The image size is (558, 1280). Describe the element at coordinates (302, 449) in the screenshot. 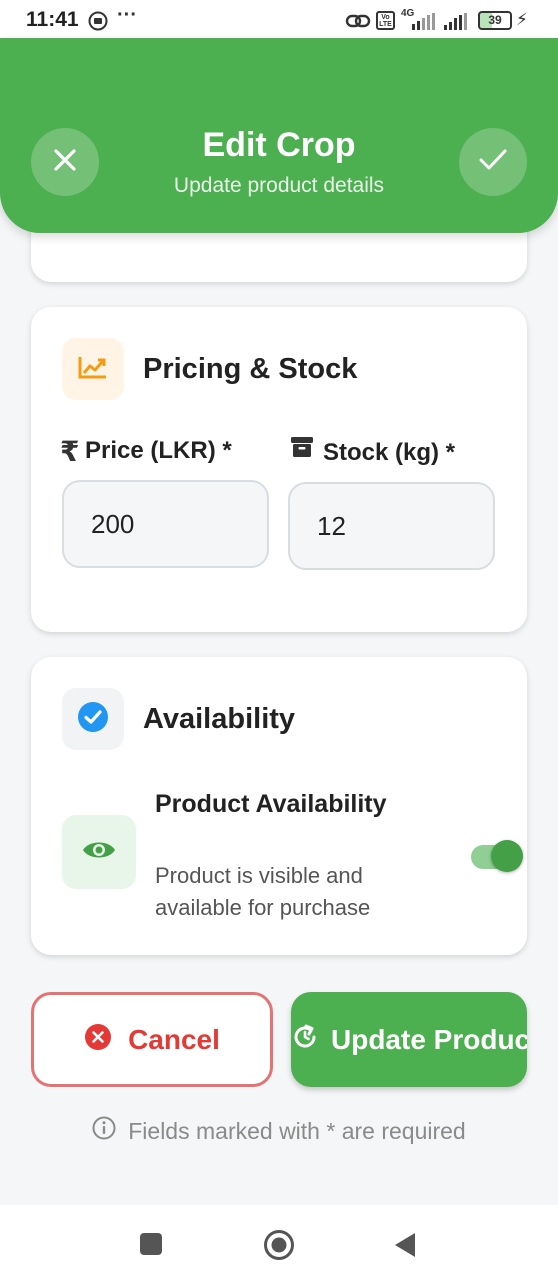

I see `archive-icon` at that location.